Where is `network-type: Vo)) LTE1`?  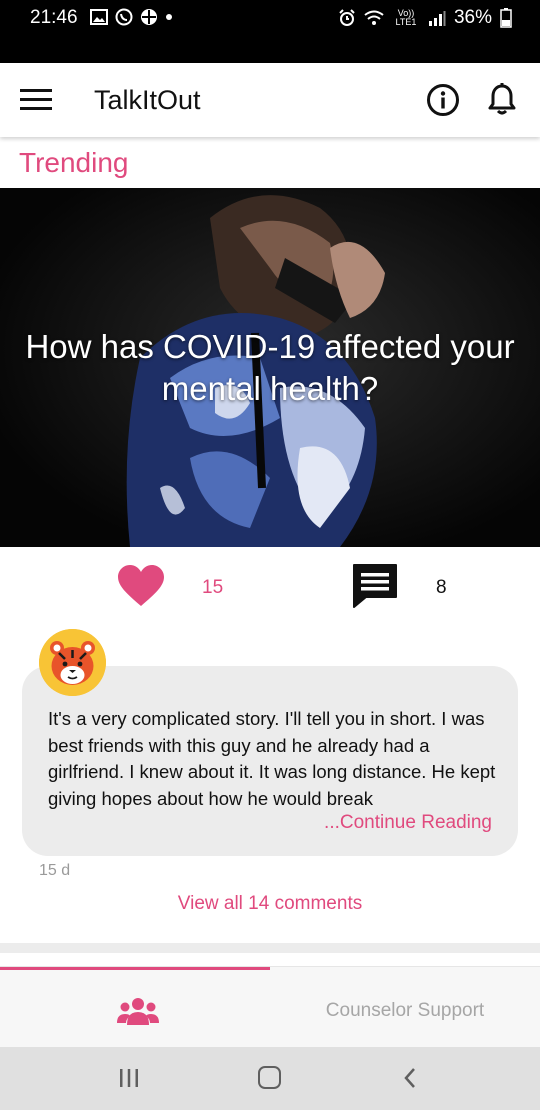
network-type: Vo)) LTE1 is located at coordinates (406, 17).